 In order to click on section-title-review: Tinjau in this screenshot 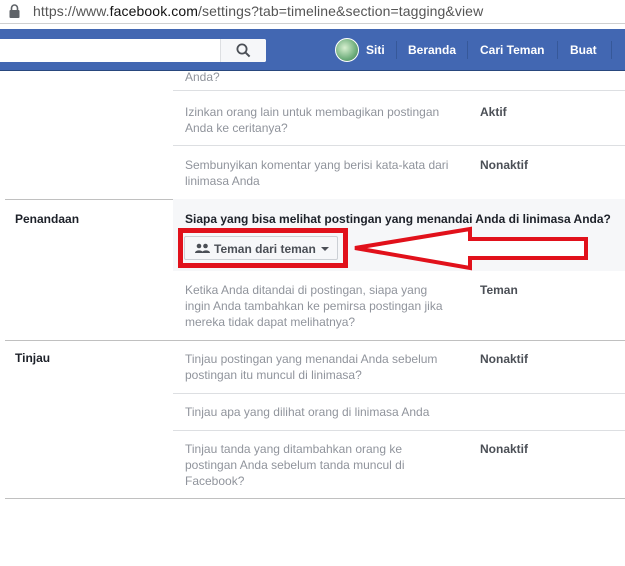, I will do `click(33, 358)`.